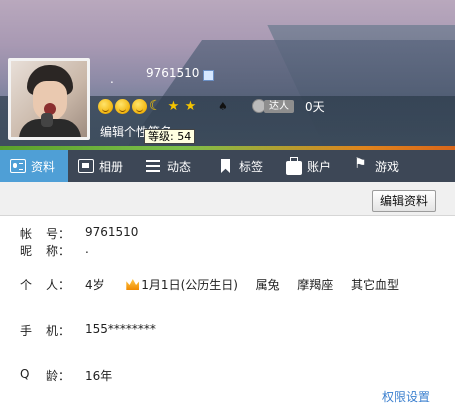  I want to click on profile-tab-bar: 资料 相册 动态 标签 账户 游戏, so click(227, 166).